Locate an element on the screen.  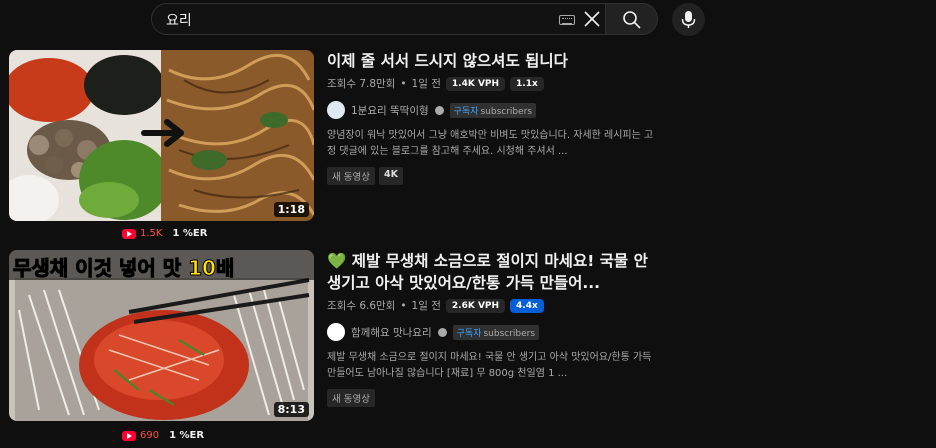
mini-views: 690 is located at coordinates (150, 435).